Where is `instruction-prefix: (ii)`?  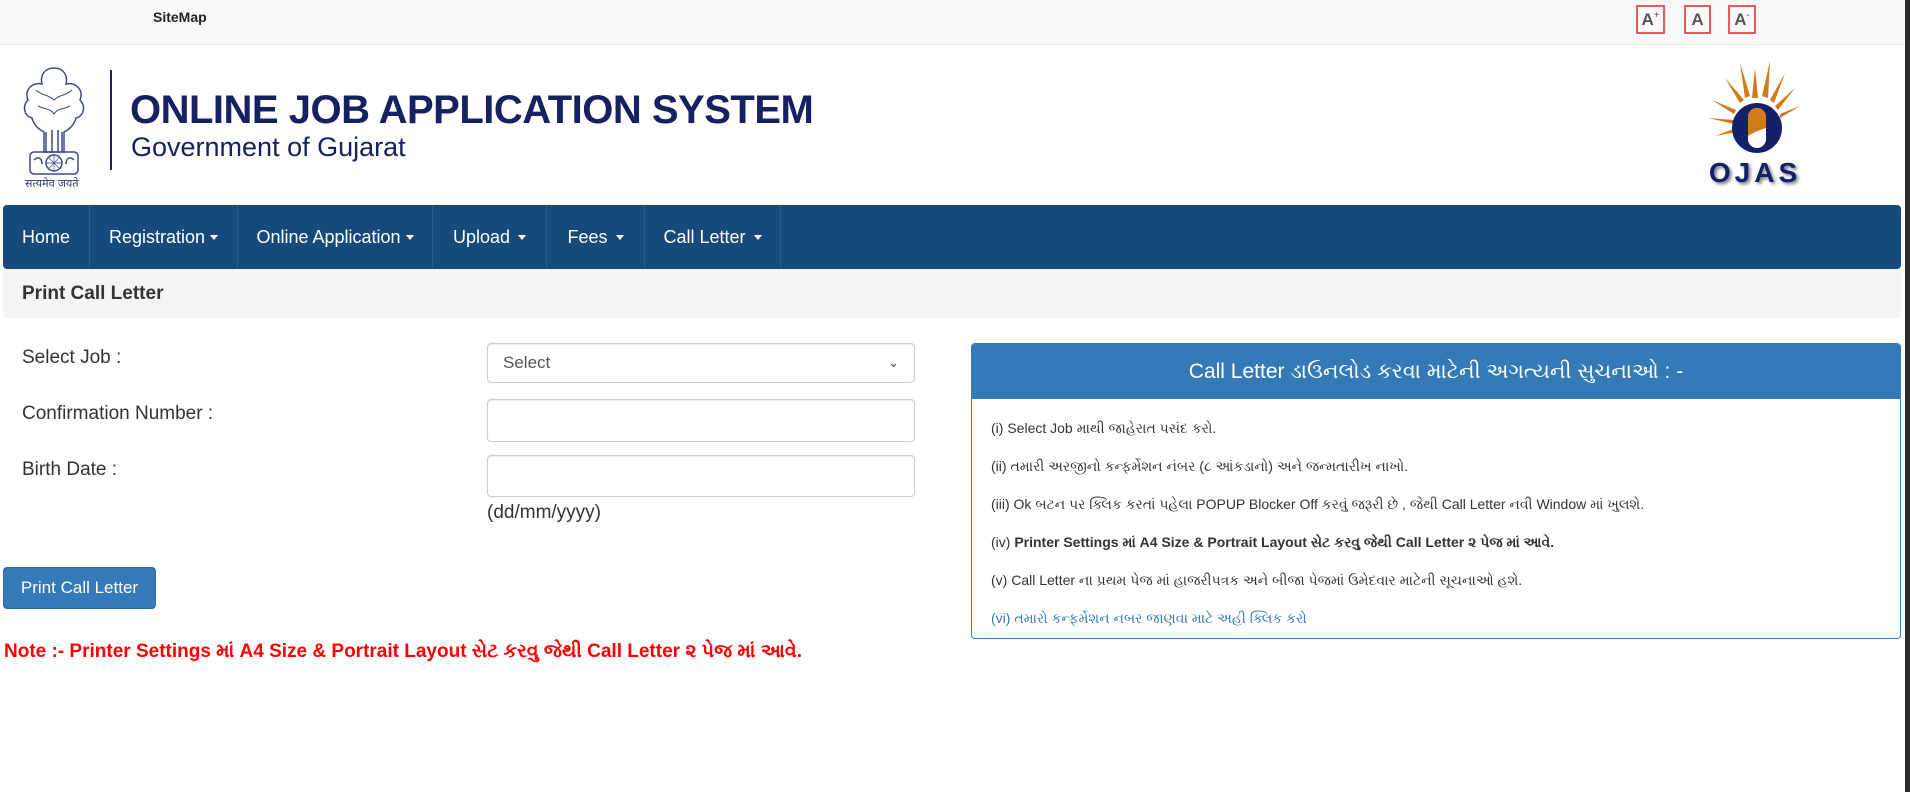
instruction-prefix: (ii) is located at coordinates (999, 466).